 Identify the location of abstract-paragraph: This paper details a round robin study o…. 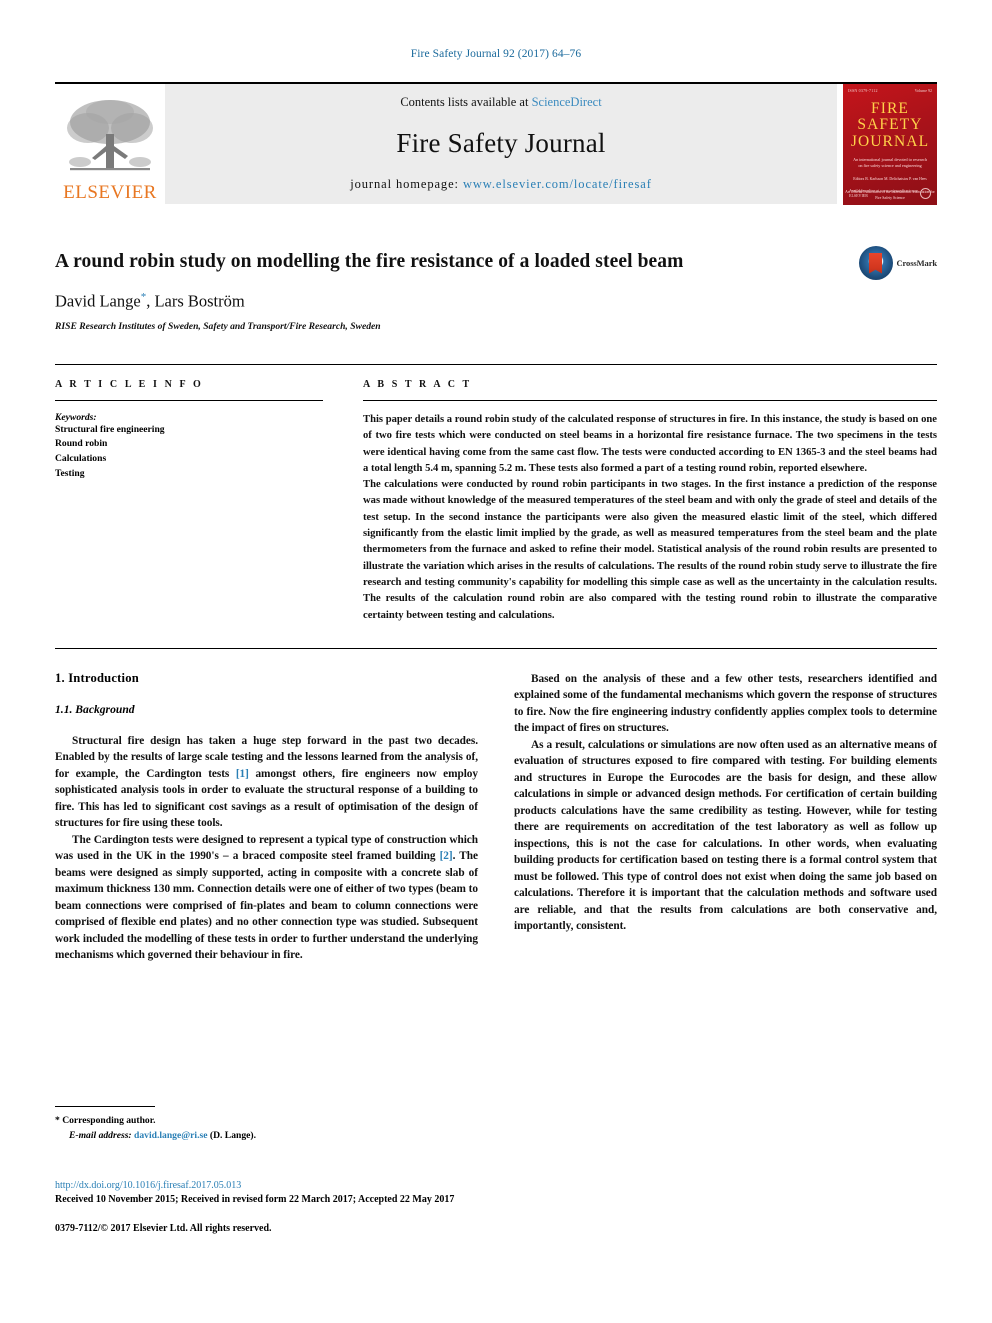
(650, 443).